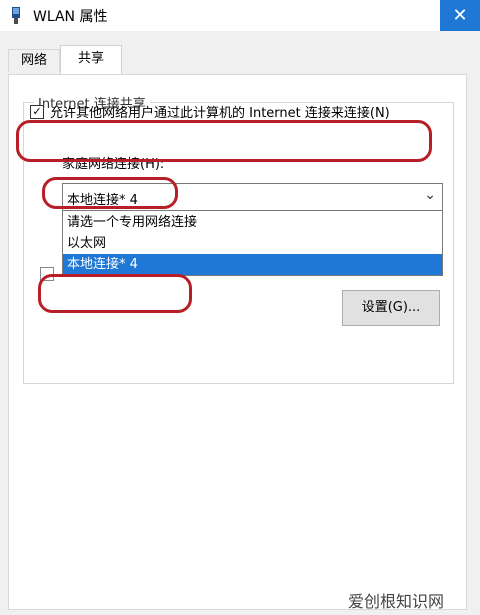  Describe the element at coordinates (252, 264) in the screenshot. I see `dropdown-option-selected: 本地连接* 4` at that location.